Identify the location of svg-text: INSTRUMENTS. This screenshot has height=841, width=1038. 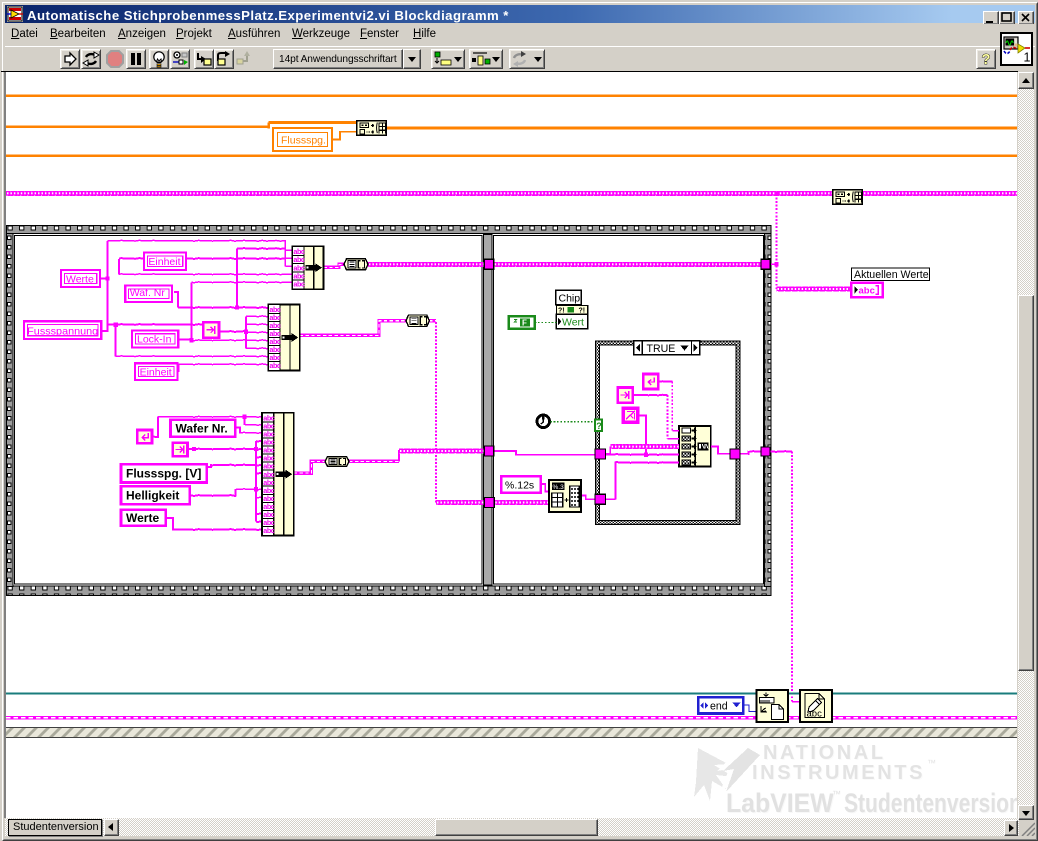
(838, 773).